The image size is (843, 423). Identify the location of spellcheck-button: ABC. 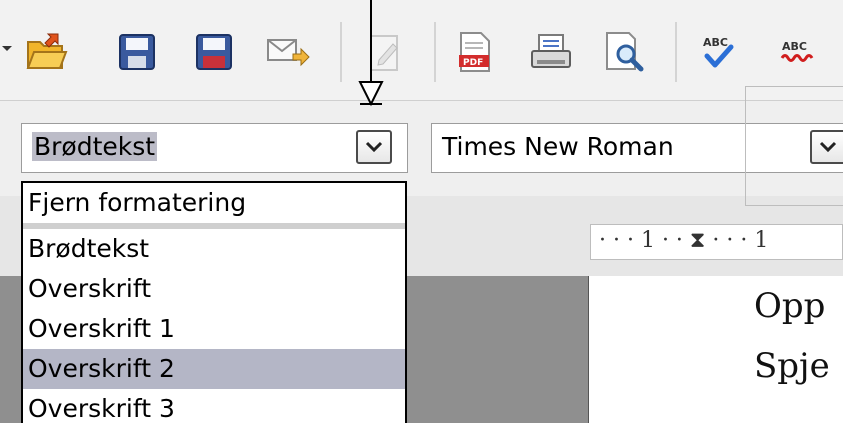
(719, 52).